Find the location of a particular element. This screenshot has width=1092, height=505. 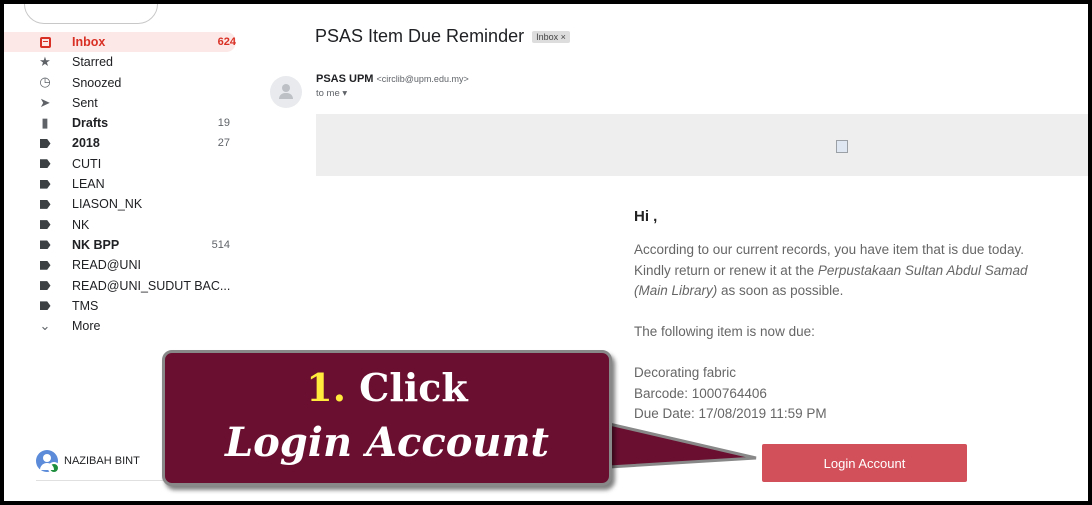

clock-icon: ◷ is located at coordinates (45, 82).